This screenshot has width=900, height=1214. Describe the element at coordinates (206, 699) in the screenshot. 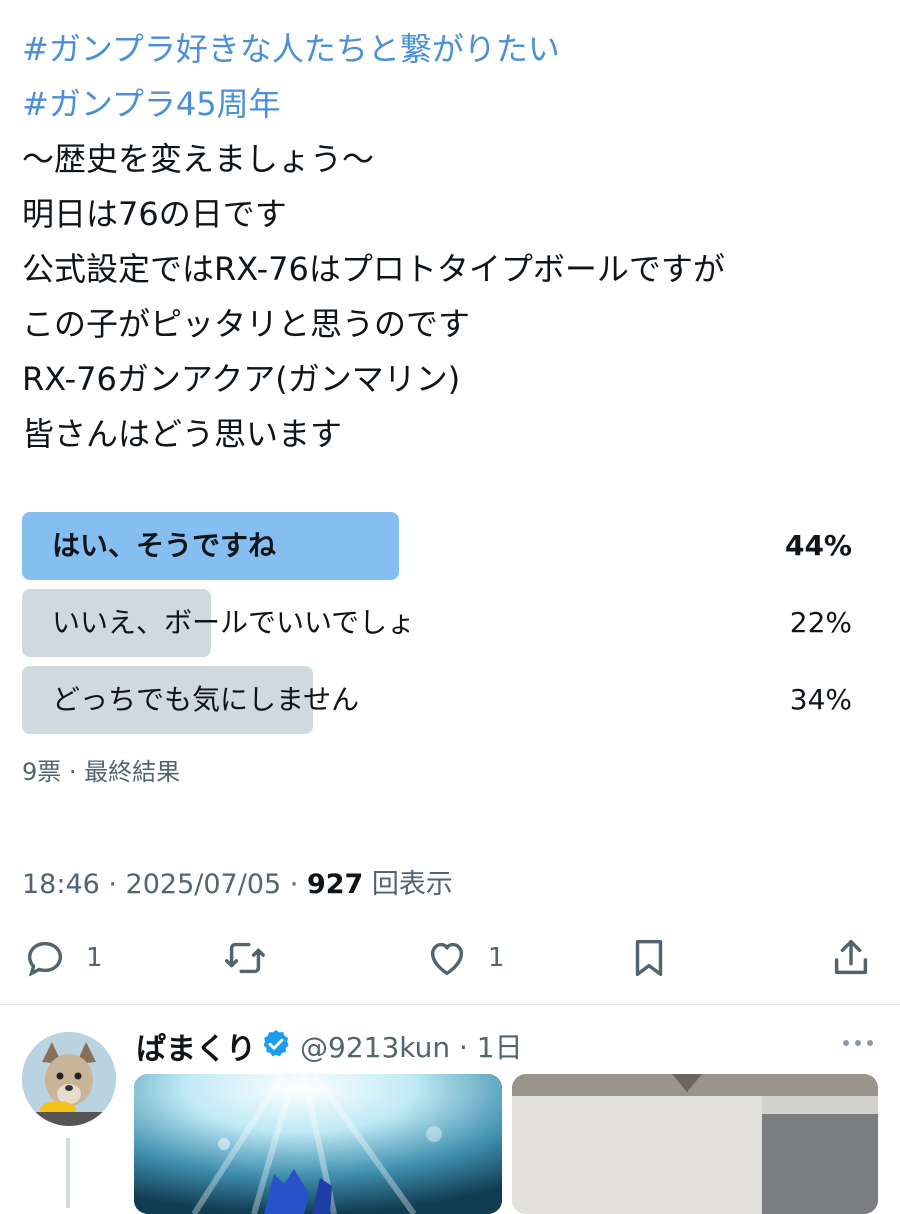

I see `poll-option-label: どっちでも気にしません` at that location.